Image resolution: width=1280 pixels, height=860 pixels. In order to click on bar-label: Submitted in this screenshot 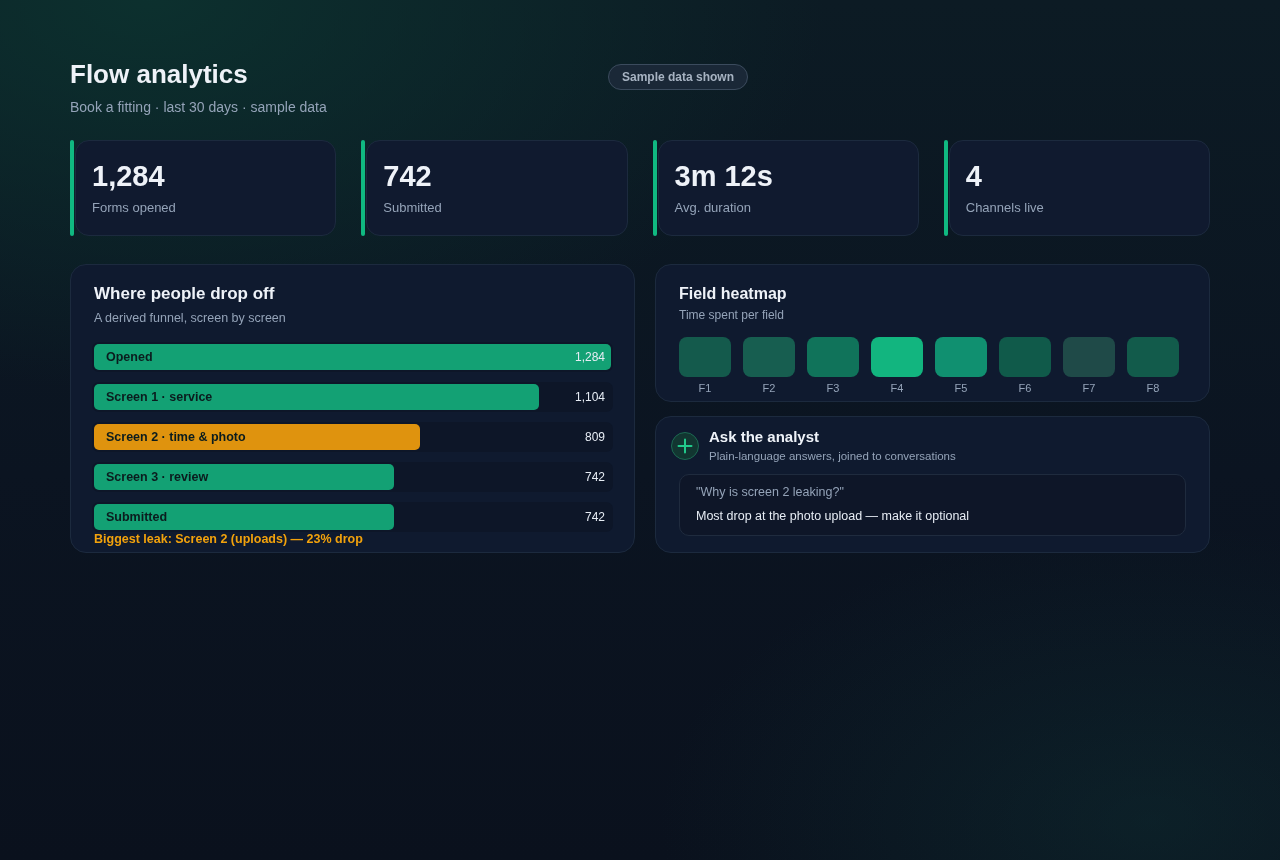, I will do `click(137, 517)`.